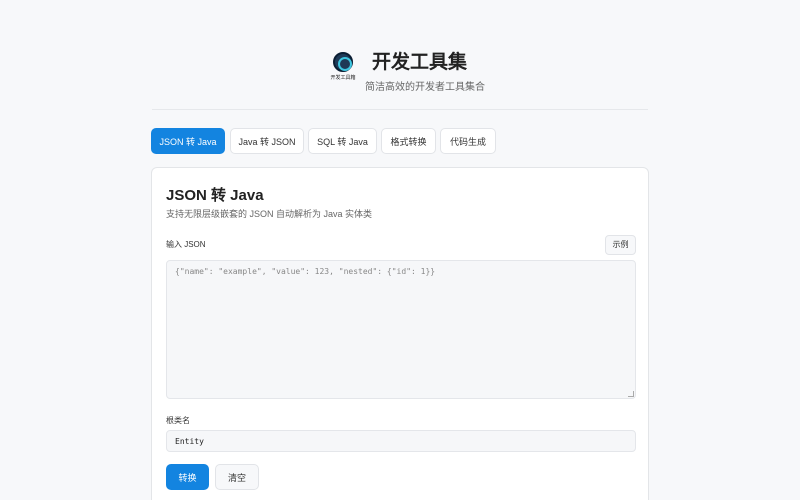 This screenshot has width=800, height=500. I want to click on tab-java-to-json: Java 转 JSON, so click(267, 141).